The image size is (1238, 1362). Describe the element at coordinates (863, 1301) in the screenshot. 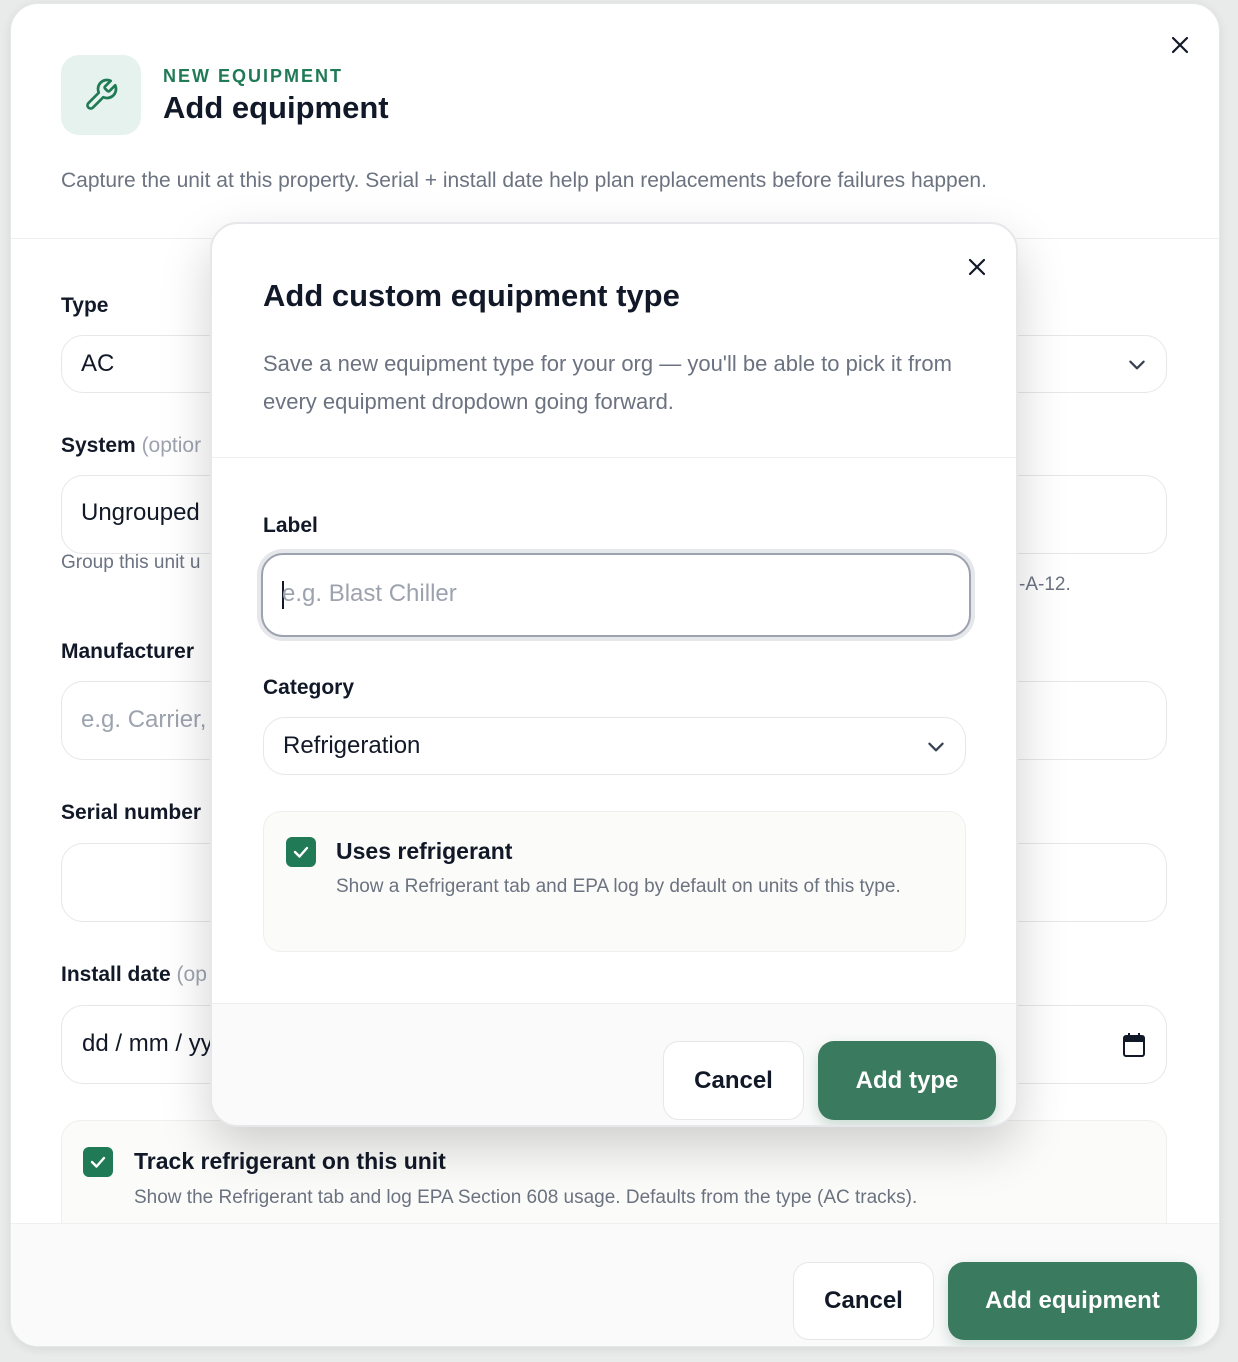

I see `cancel-button: Cancel` at that location.